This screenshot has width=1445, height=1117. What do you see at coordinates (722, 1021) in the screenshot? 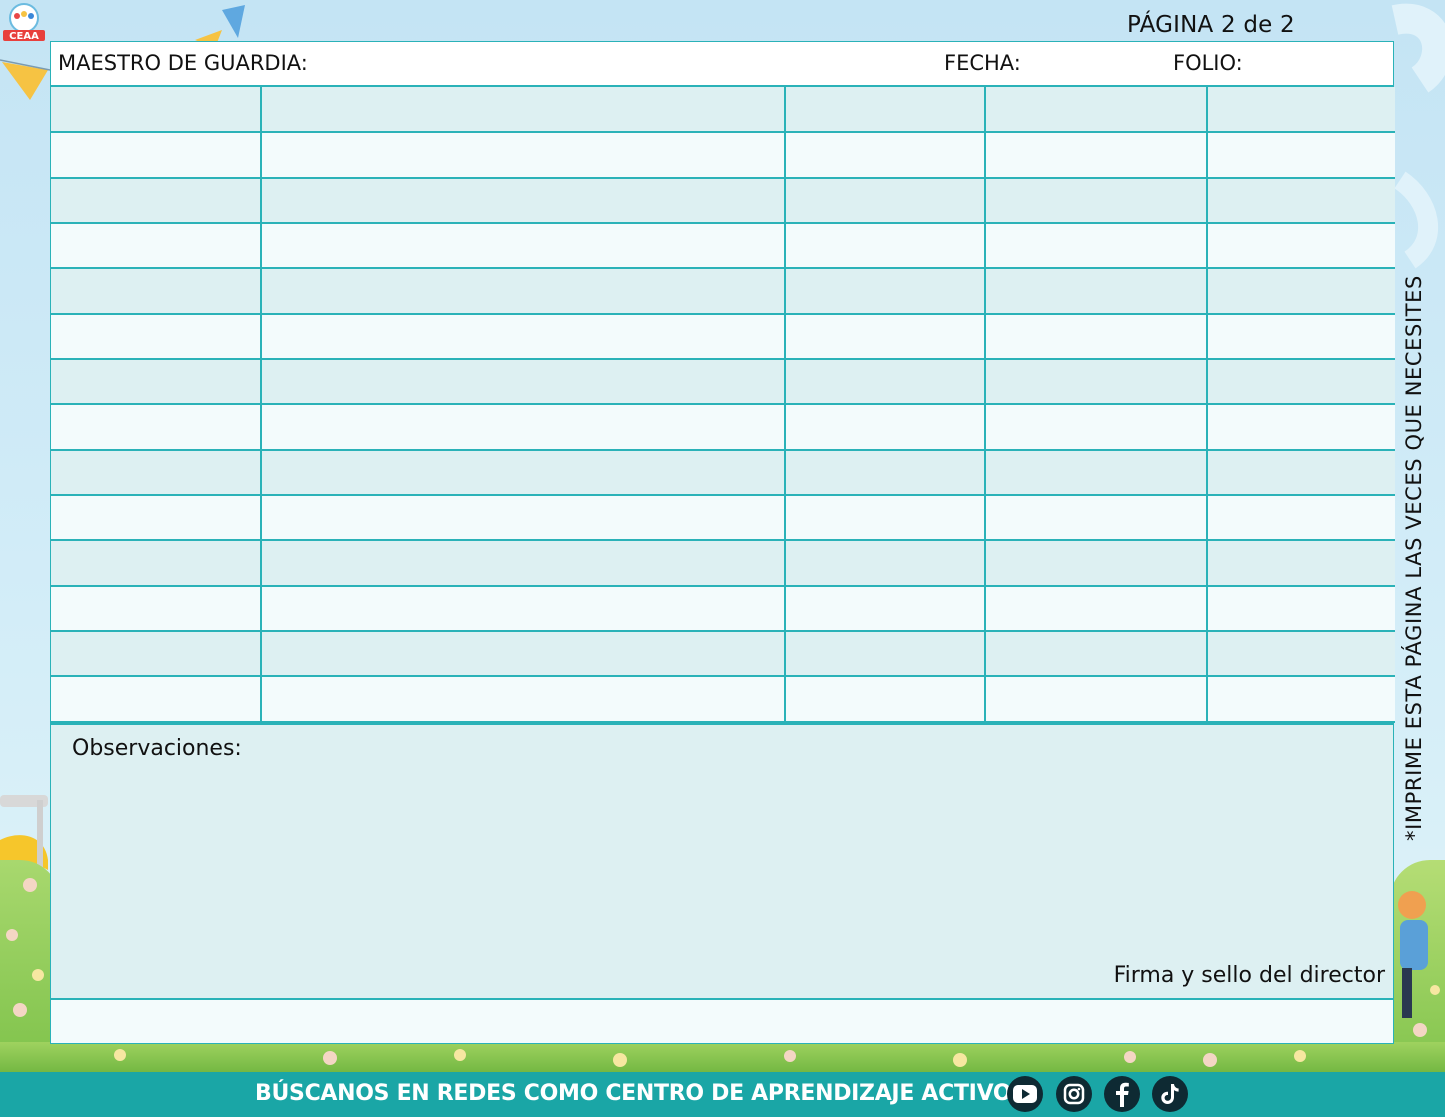
I see `signature-strip` at bounding box center [722, 1021].